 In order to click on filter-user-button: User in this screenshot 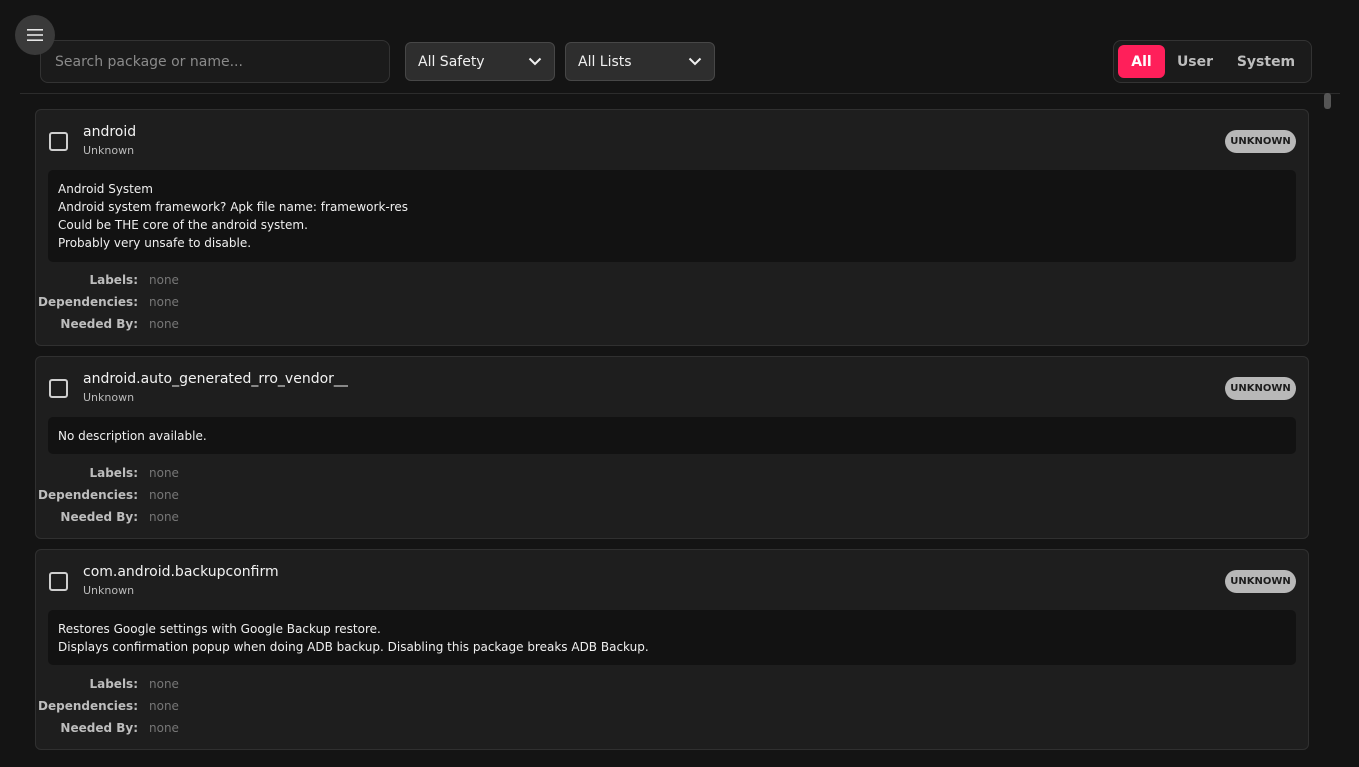, I will do `click(1195, 61)`.